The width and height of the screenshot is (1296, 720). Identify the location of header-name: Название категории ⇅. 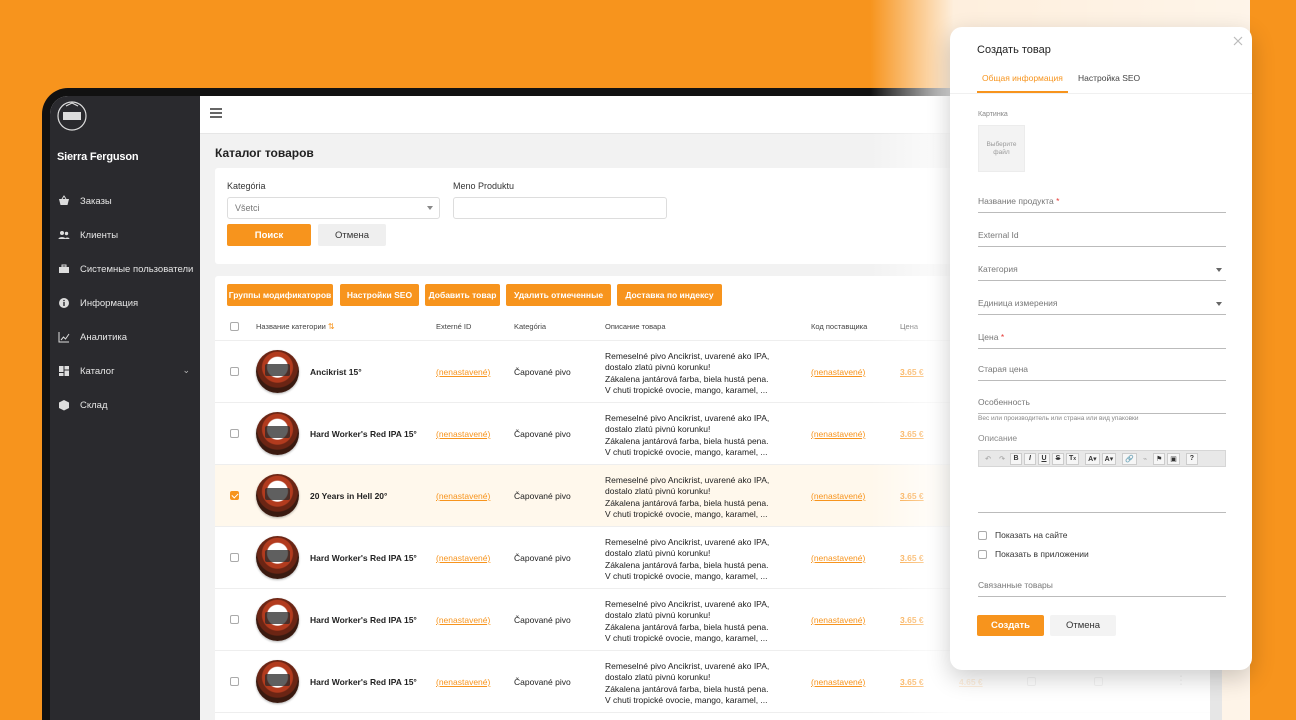
(295, 326).